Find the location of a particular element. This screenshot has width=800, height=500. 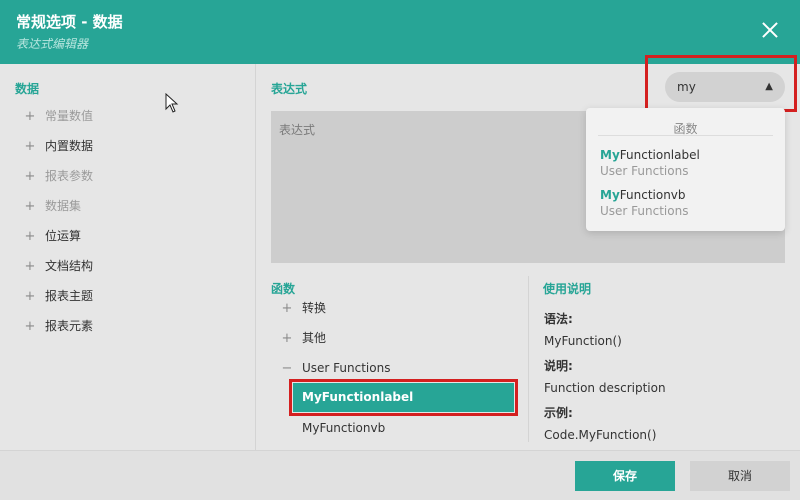

example-label: 示例: is located at coordinates (558, 413).